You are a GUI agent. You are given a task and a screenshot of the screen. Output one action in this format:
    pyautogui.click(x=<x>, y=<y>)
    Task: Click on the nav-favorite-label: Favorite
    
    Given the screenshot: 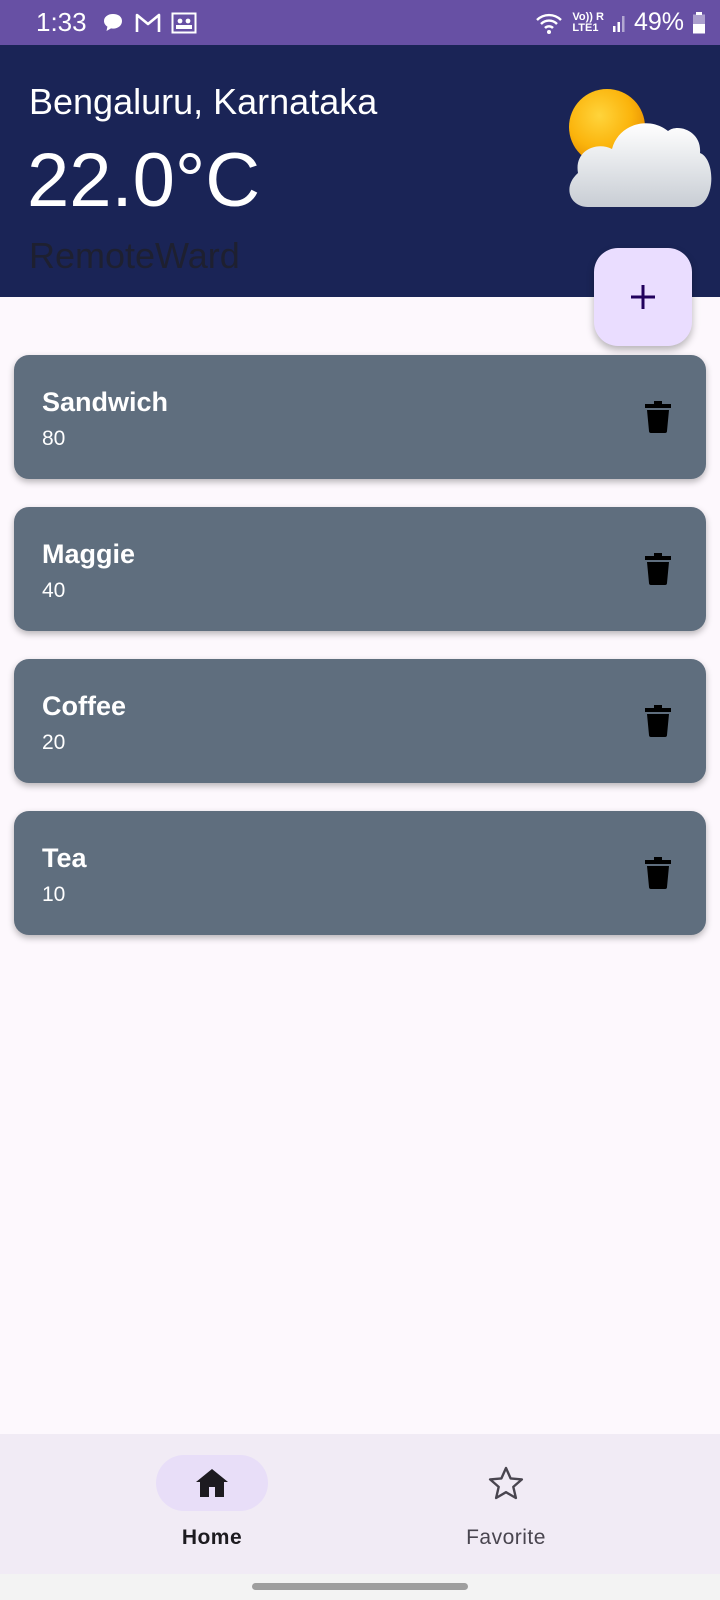 What is the action you would take?
    pyautogui.click(x=506, y=1537)
    